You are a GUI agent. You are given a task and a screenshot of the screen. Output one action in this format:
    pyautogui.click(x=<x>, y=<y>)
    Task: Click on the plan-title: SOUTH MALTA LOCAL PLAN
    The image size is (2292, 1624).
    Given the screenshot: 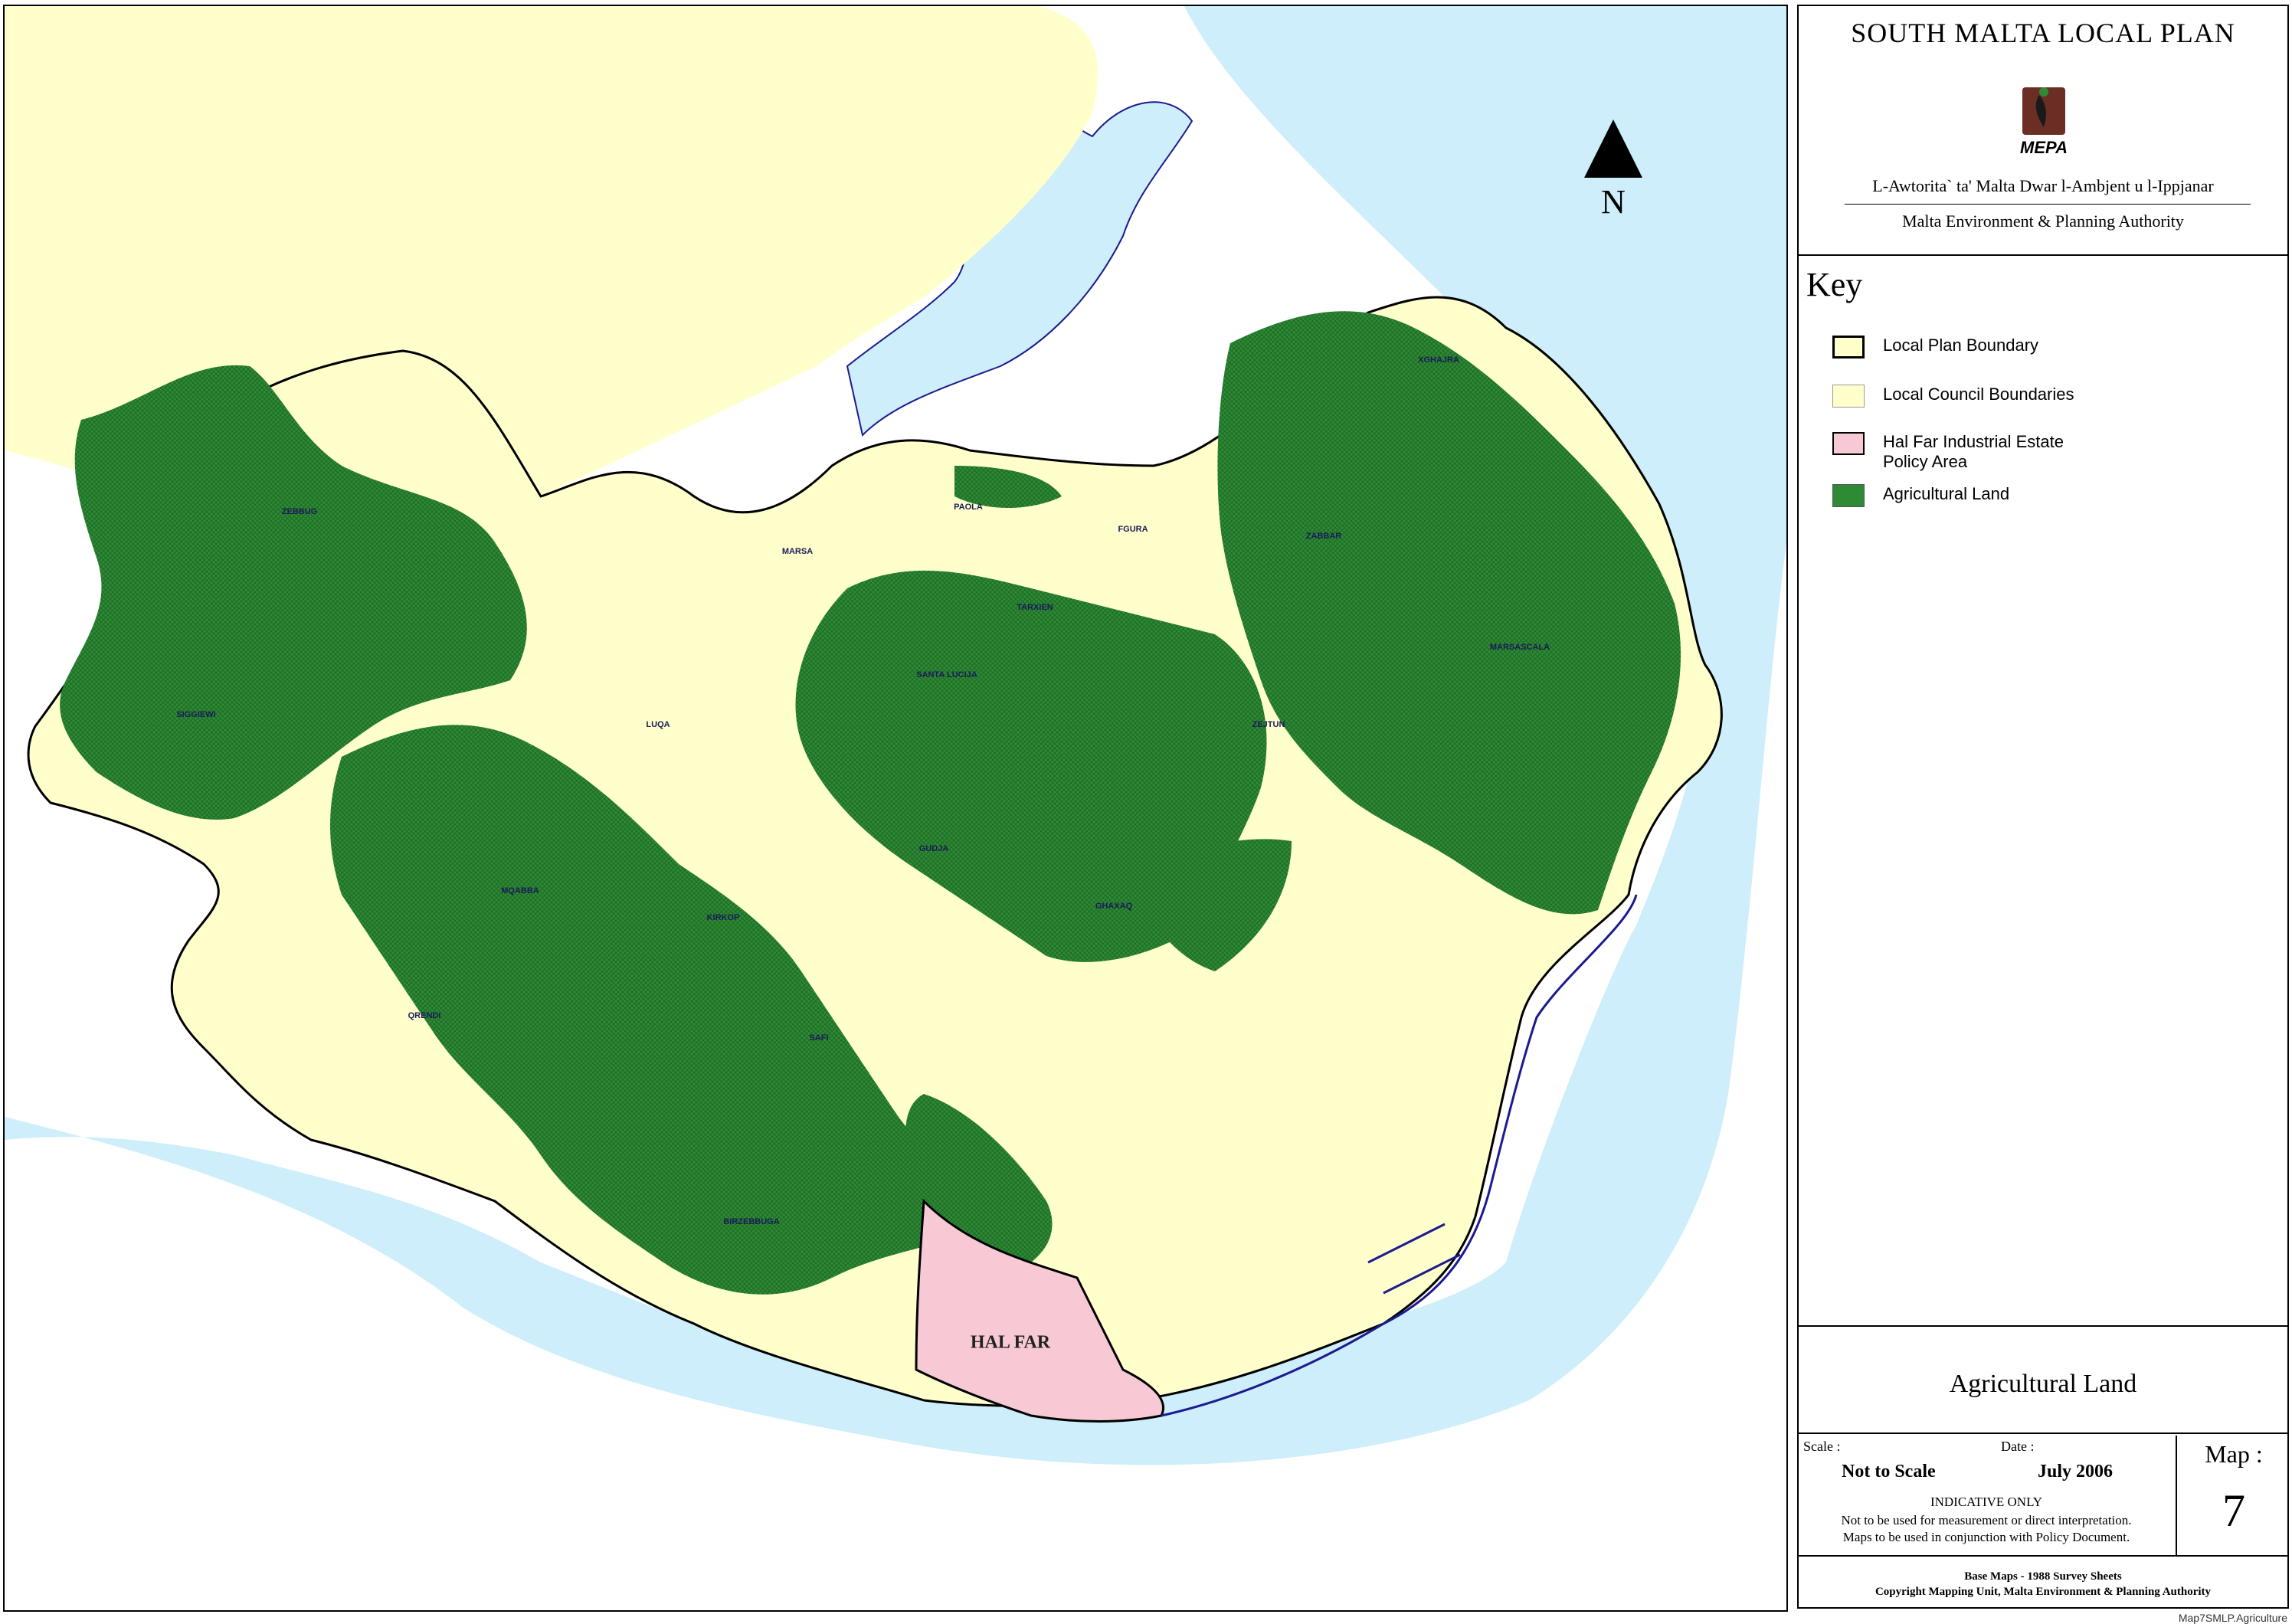 What is the action you would take?
    pyautogui.click(x=2043, y=33)
    